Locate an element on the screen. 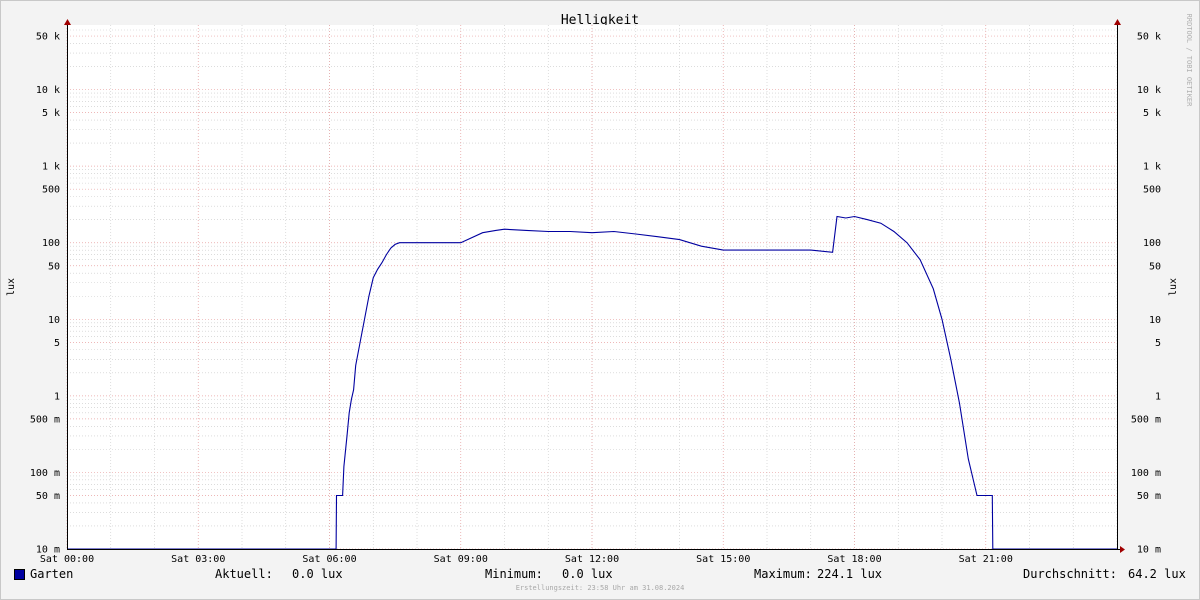  watermark: RRDTOOL / TOBI OETIKER is located at coordinates (1189, 61).